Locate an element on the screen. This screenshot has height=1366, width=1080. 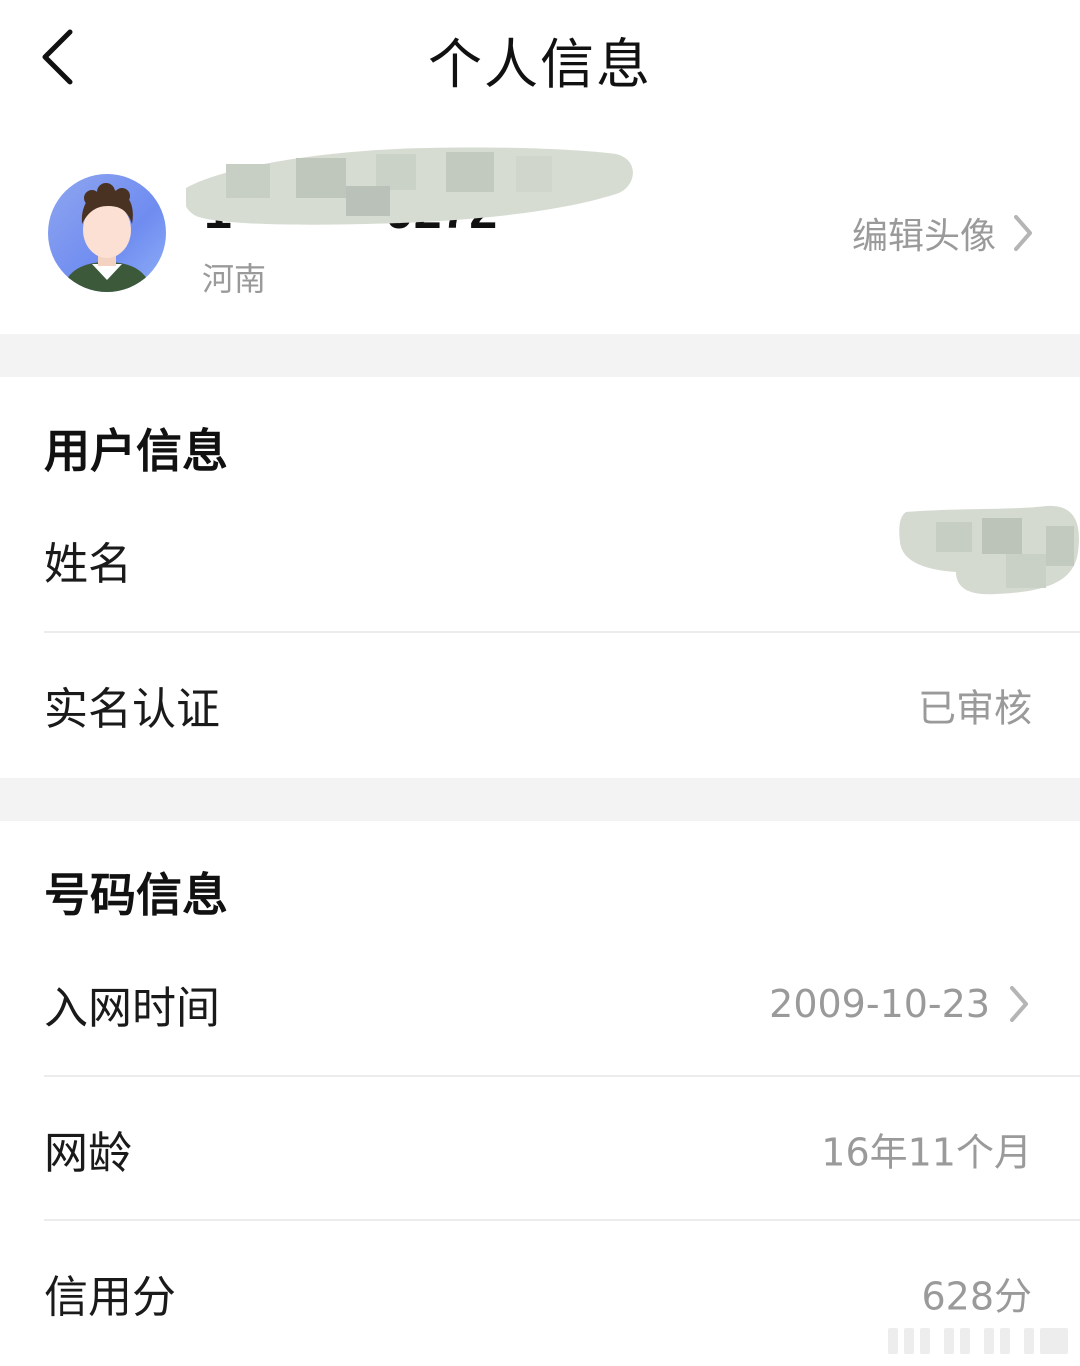
edit-avatar-button: 编辑头像 is located at coordinates (944, 233).